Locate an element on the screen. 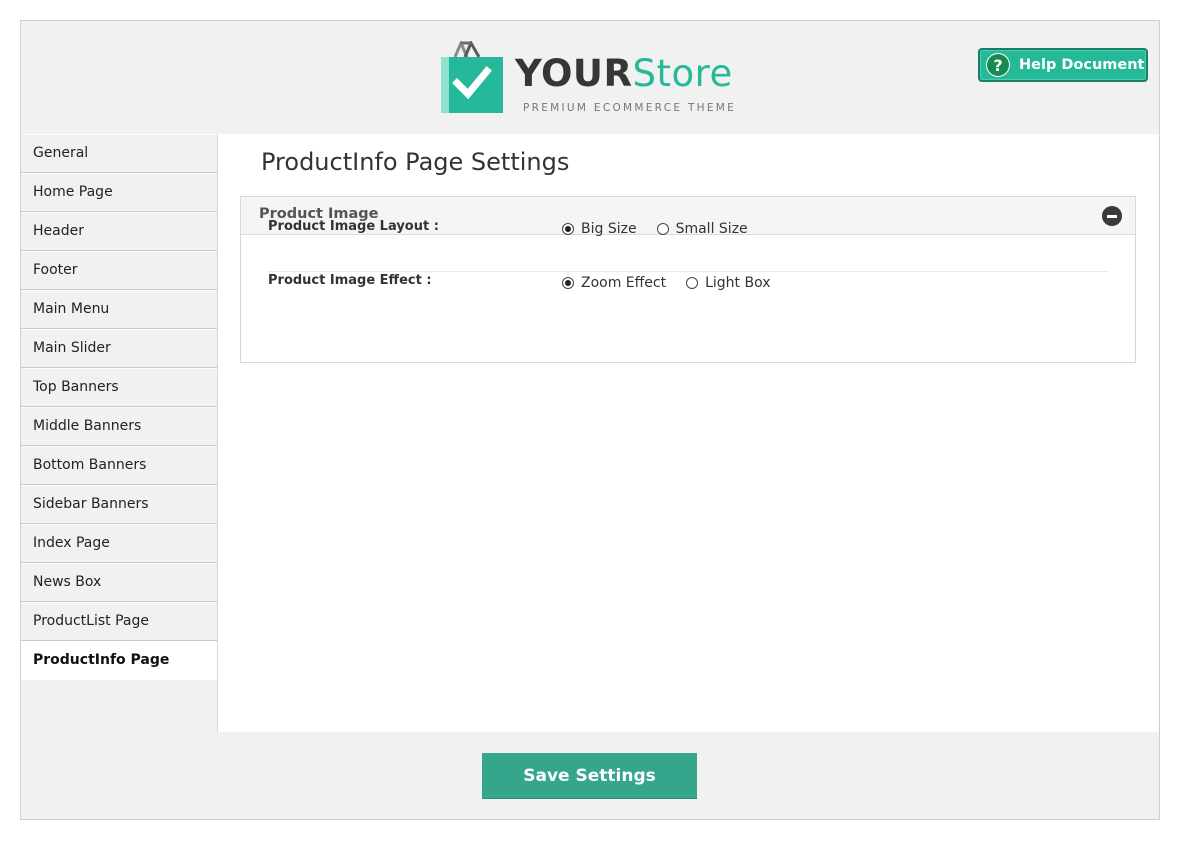 The height and width of the screenshot is (841, 1181). radio-group-image-effect: Zoom Effect Light Box is located at coordinates (676, 283).